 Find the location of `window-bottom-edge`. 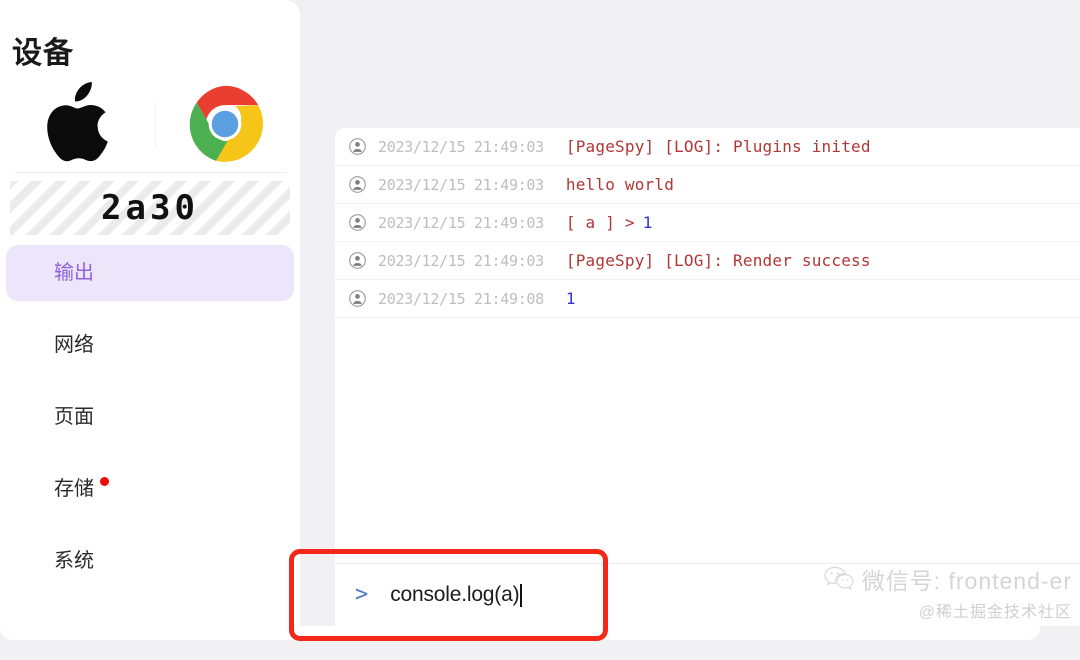

window-bottom-edge is located at coordinates (520, 633).